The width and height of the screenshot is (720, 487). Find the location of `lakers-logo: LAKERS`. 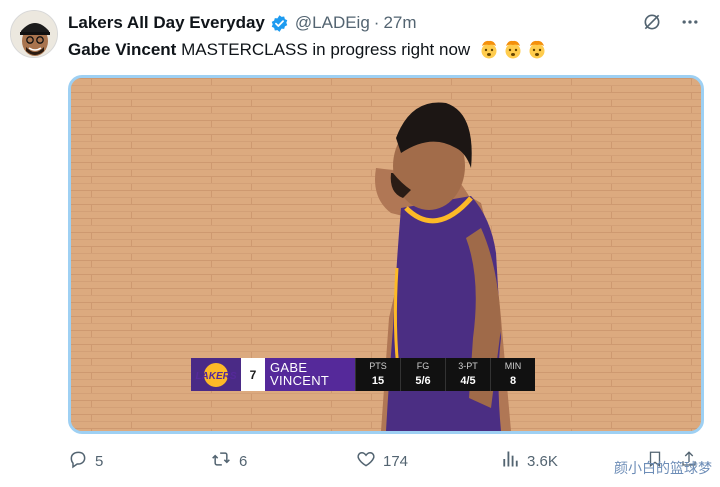

lakers-logo: LAKERS is located at coordinates (216, 374).